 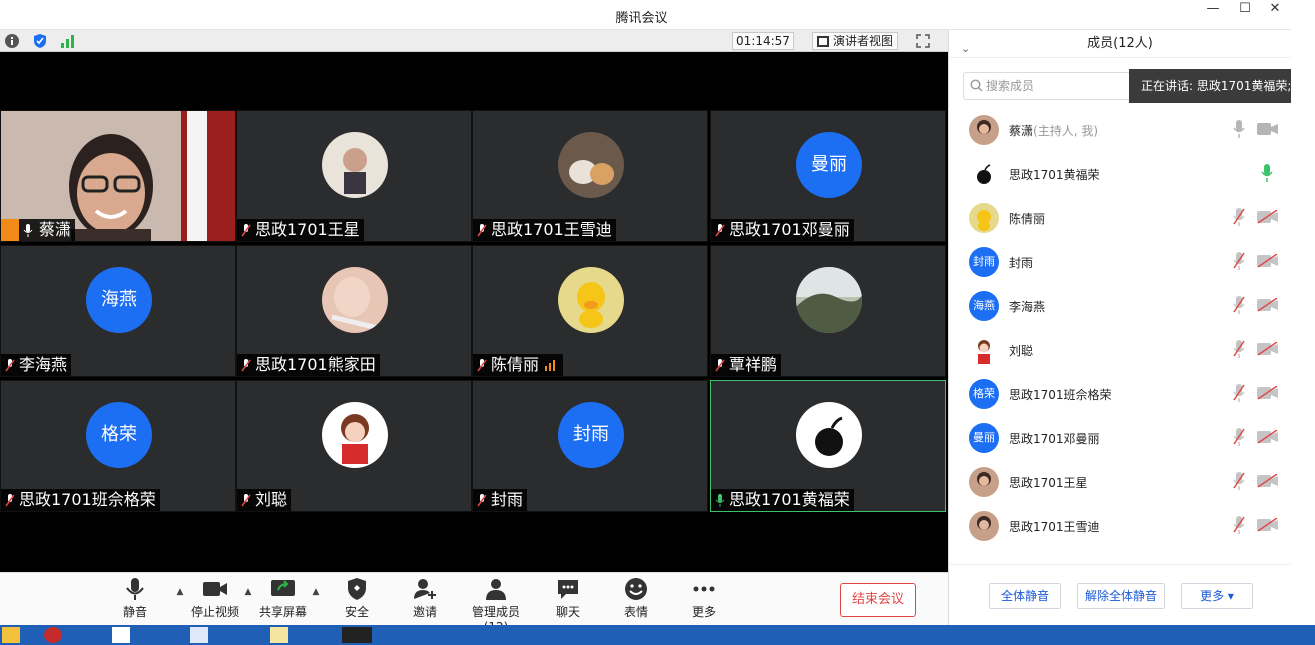 I want to click on video-tile: 思政1701王雪迪, so click(x=590, y=176).